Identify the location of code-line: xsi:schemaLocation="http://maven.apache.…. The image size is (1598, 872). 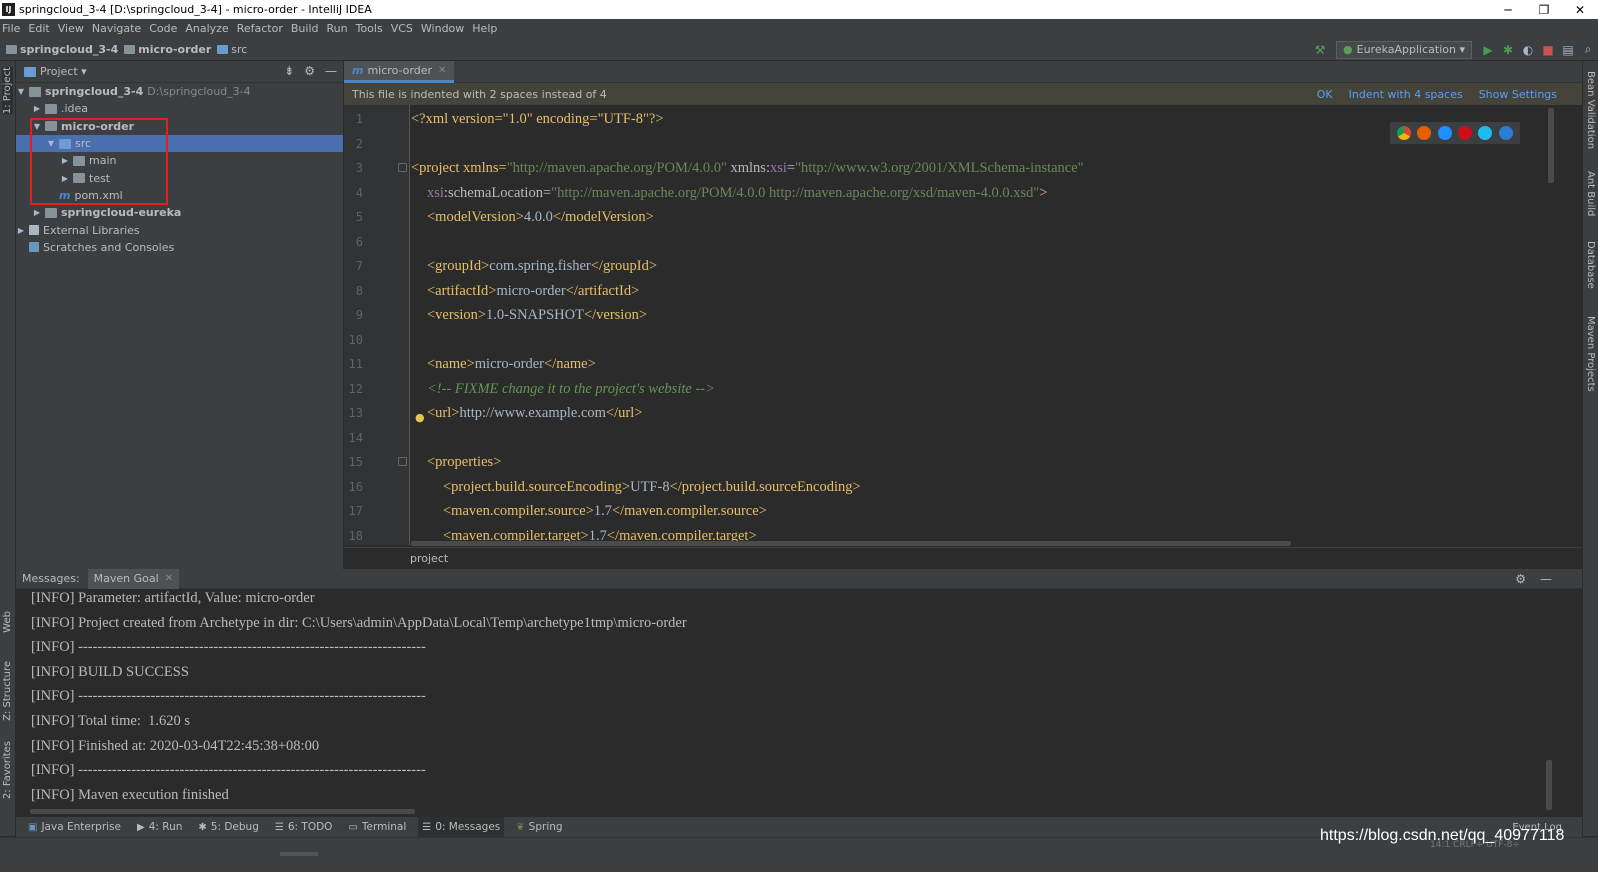
(737, 193).